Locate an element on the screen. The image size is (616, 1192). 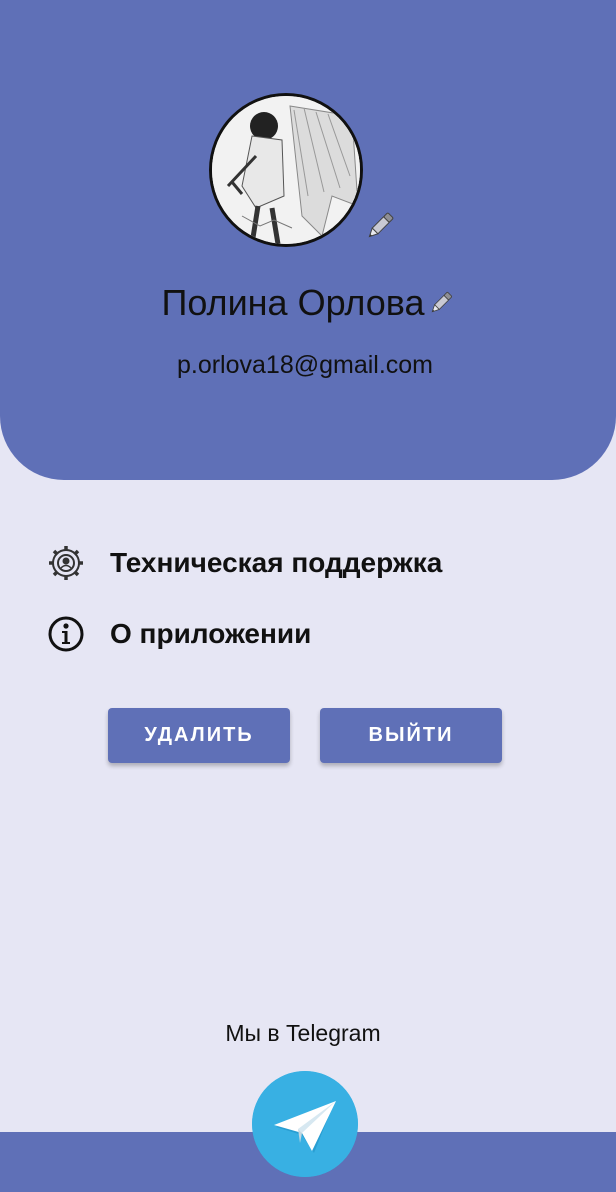
menu-item-about: О приложении is located at coordinates (178, 634).